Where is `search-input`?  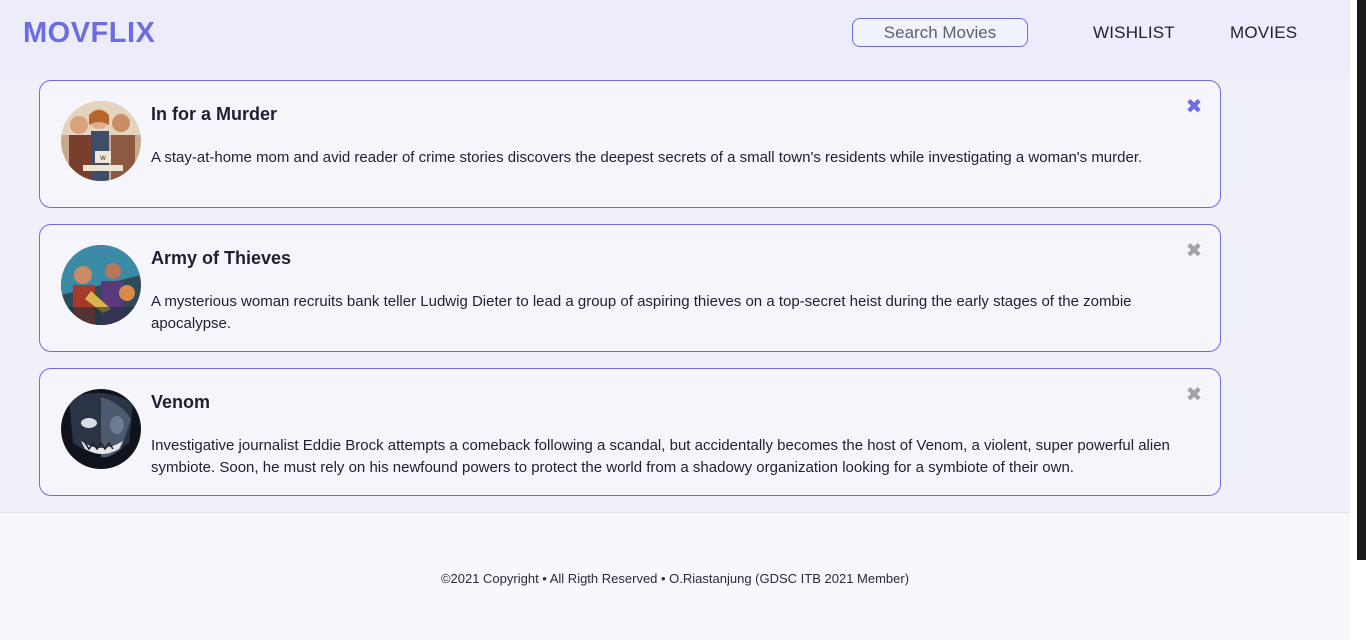 search-input is located at coordinates (940, 32).